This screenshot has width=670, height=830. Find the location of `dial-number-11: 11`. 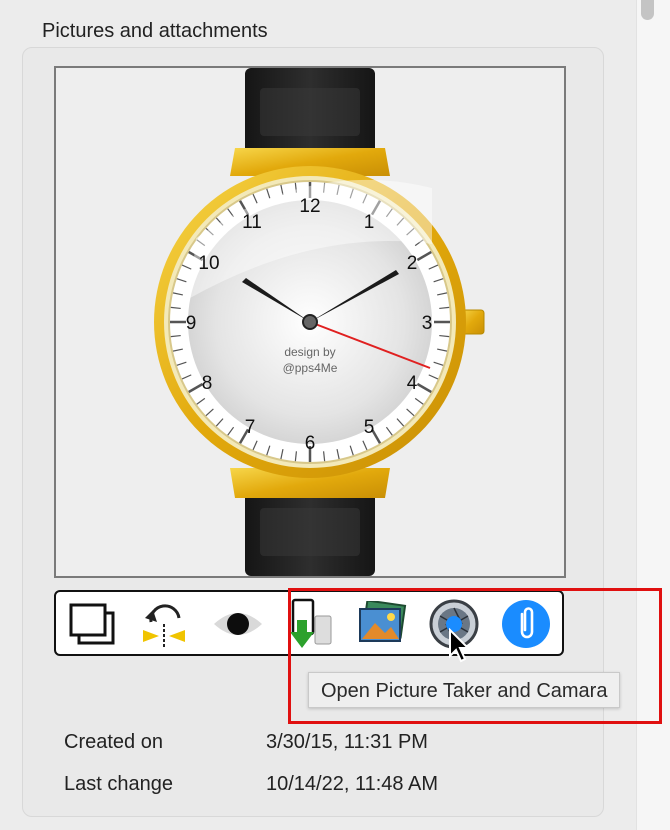

dial-number-11: 11 is located at coordinates (252, 222).